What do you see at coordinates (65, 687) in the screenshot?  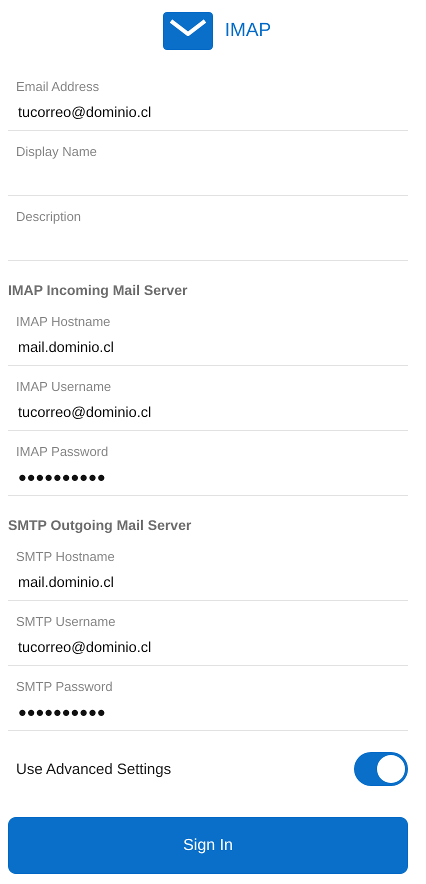 I see `field-label: SMTP Password` at bounding box center [65, 687].